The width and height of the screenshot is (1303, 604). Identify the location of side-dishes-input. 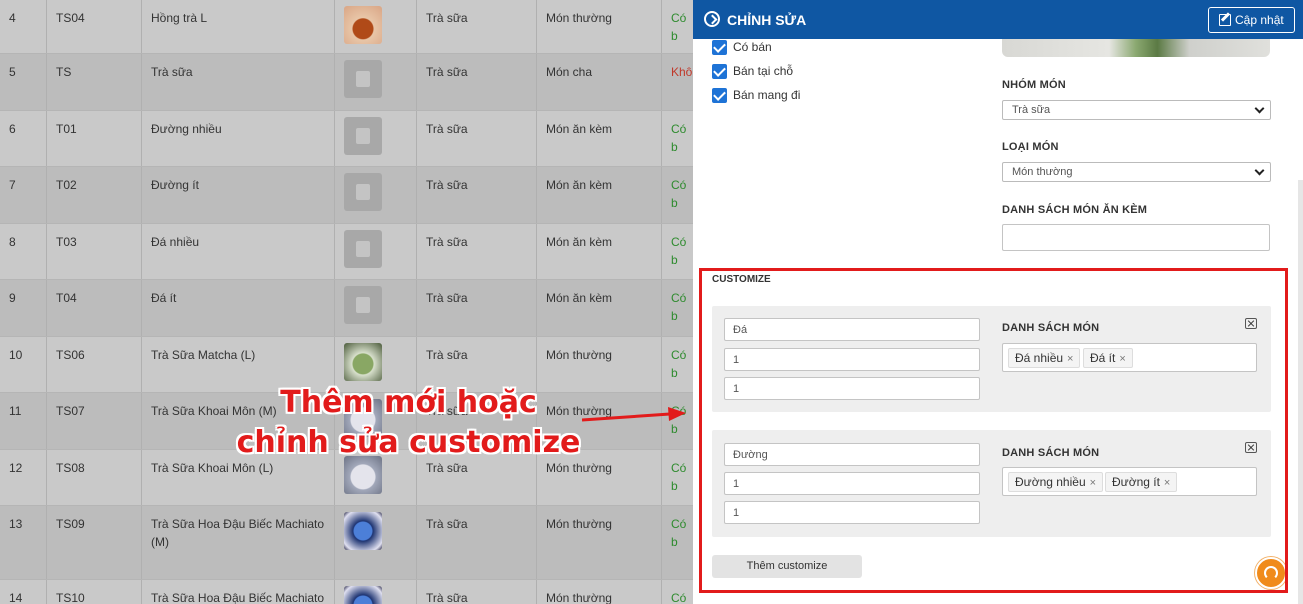
(1136, 237).